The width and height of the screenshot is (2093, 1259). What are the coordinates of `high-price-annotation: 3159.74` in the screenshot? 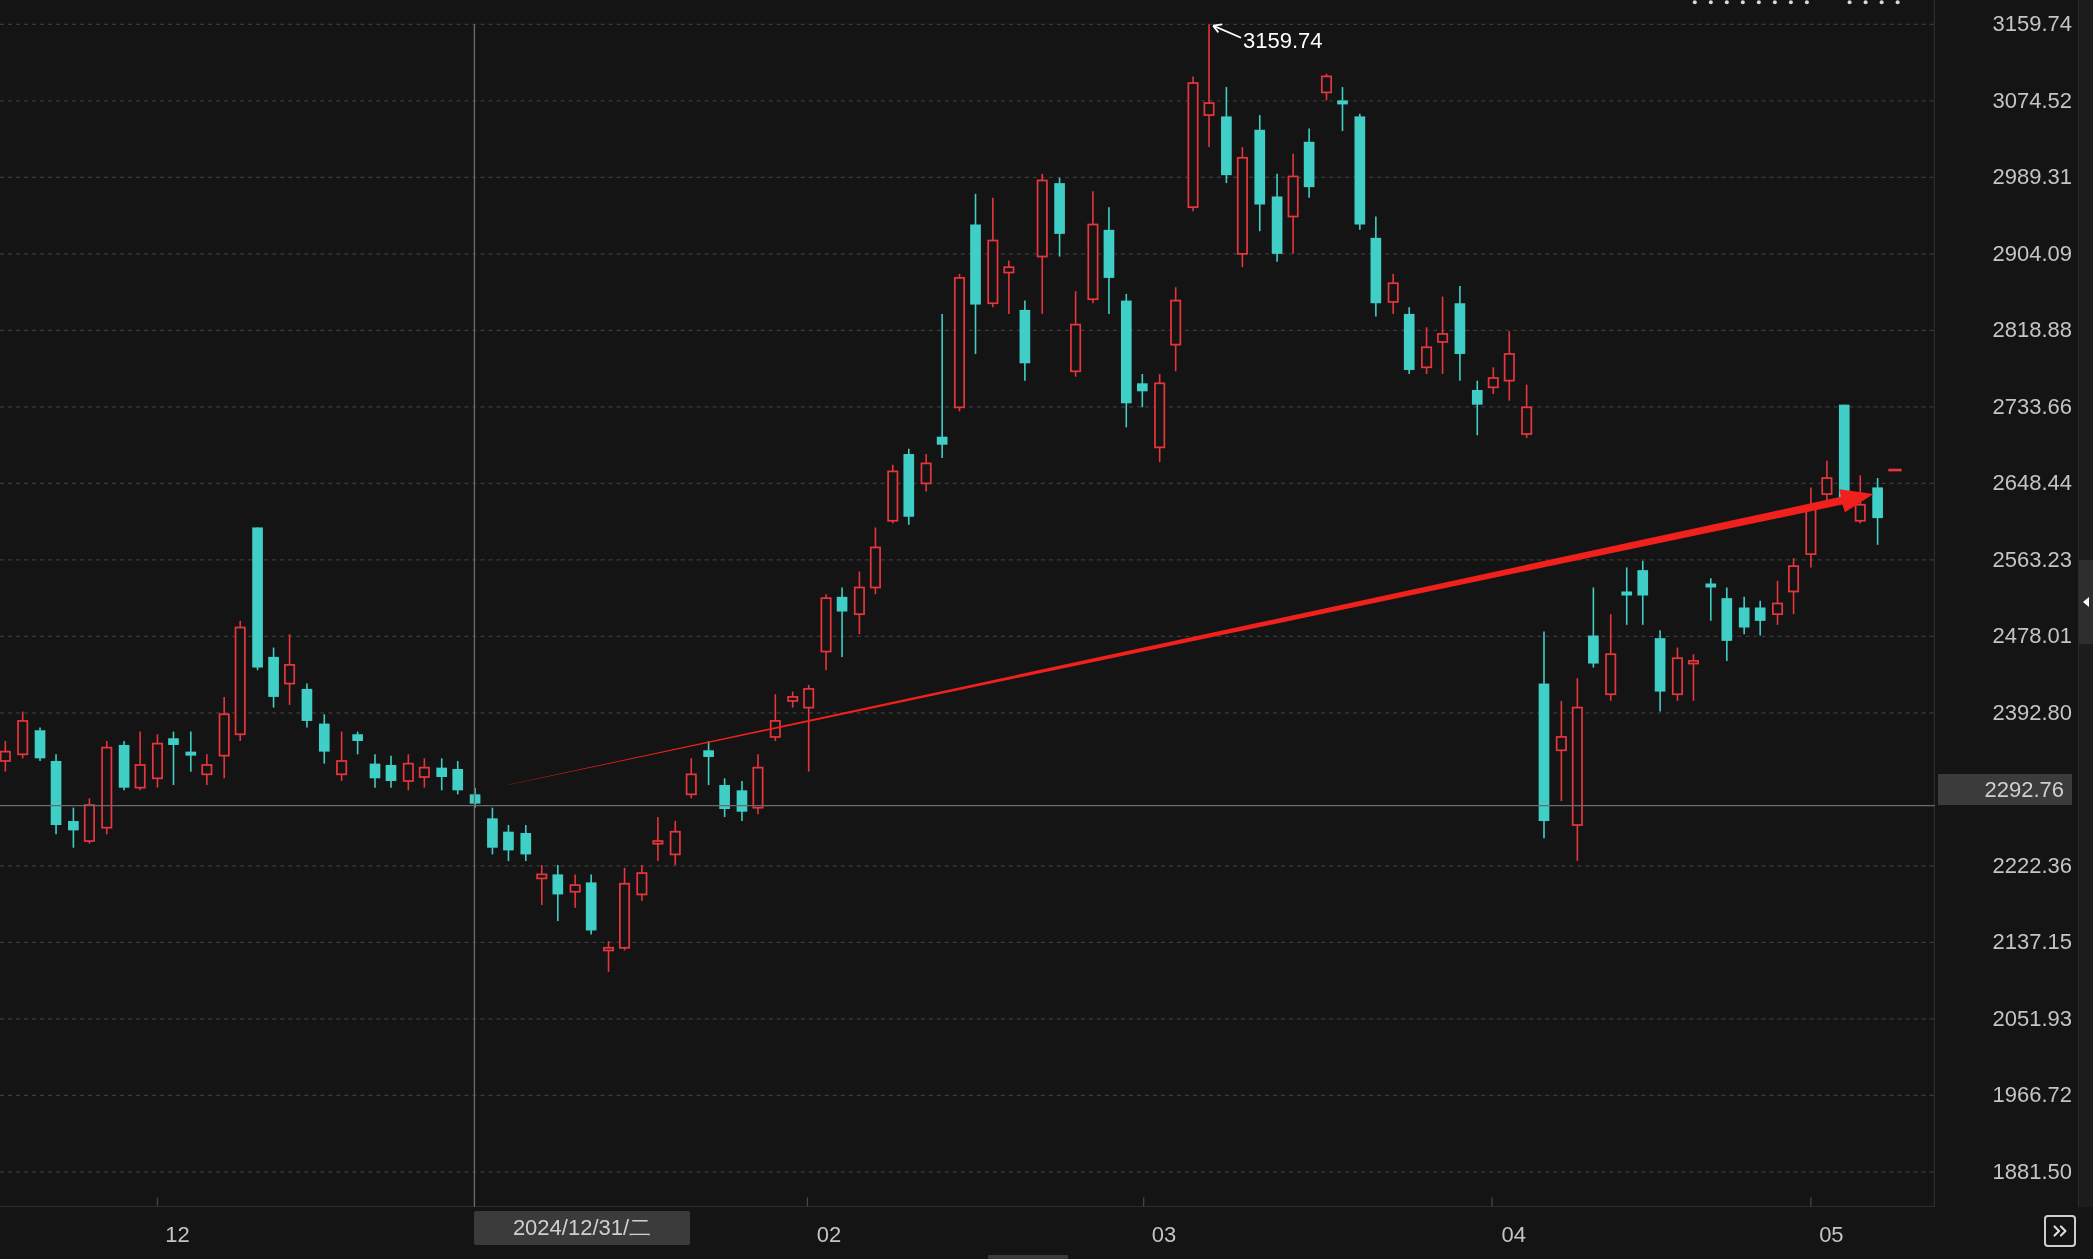 It's located at (1283, 41).